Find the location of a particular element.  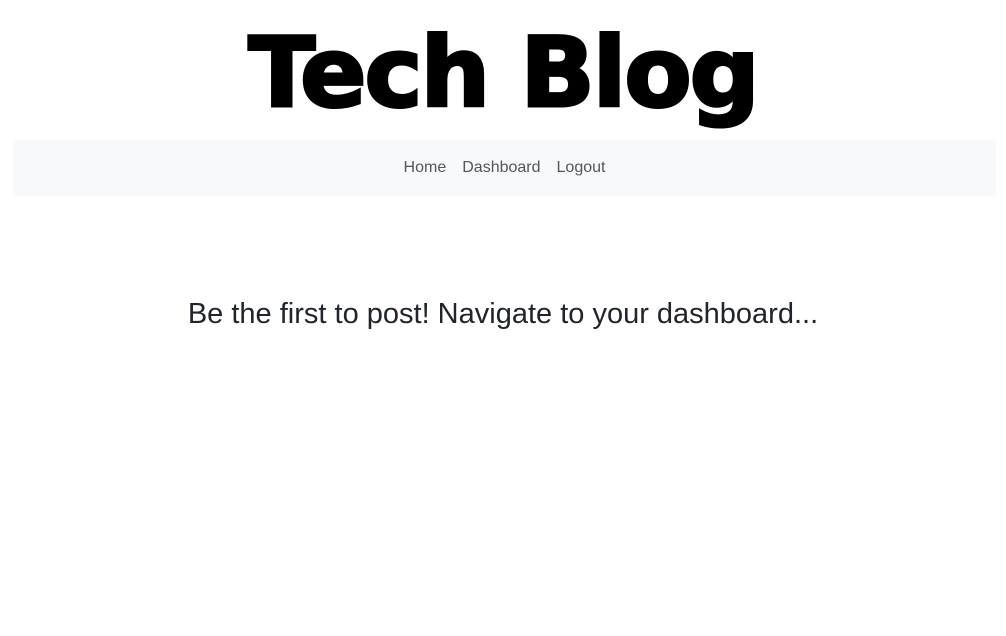

nav-list: Home Dashboard Logout is located at coordinates (505, 168).